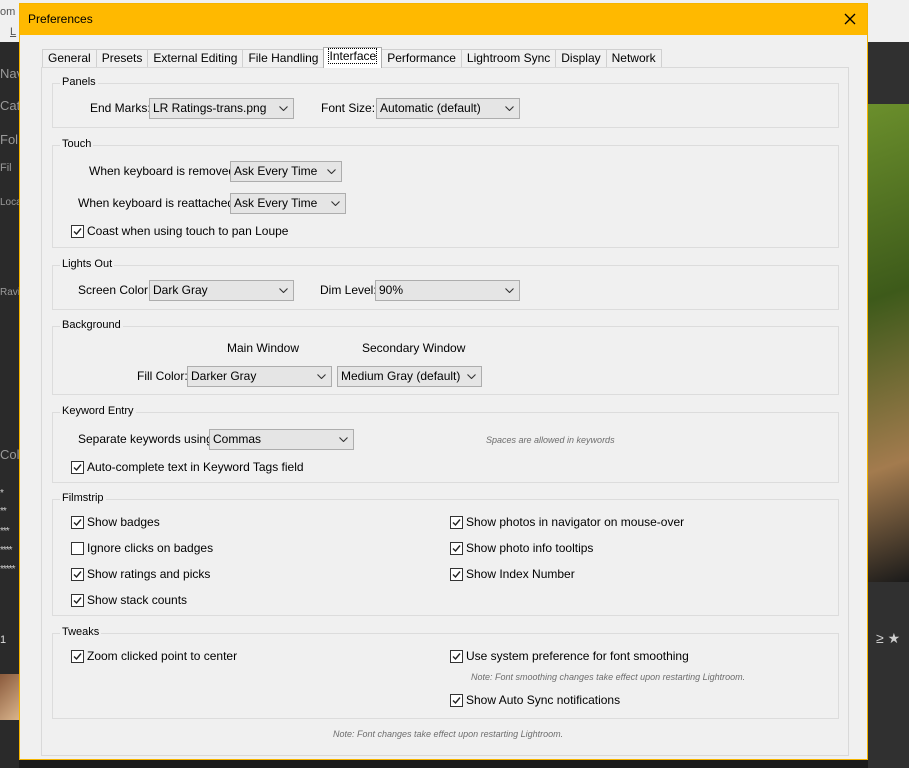 This screenshot has height=768, width=909. Describe the element at coordinates (569, 656) in the screenshot. I see `font-smoothing-checkbox: Use system preference for font smoothing` at that location.